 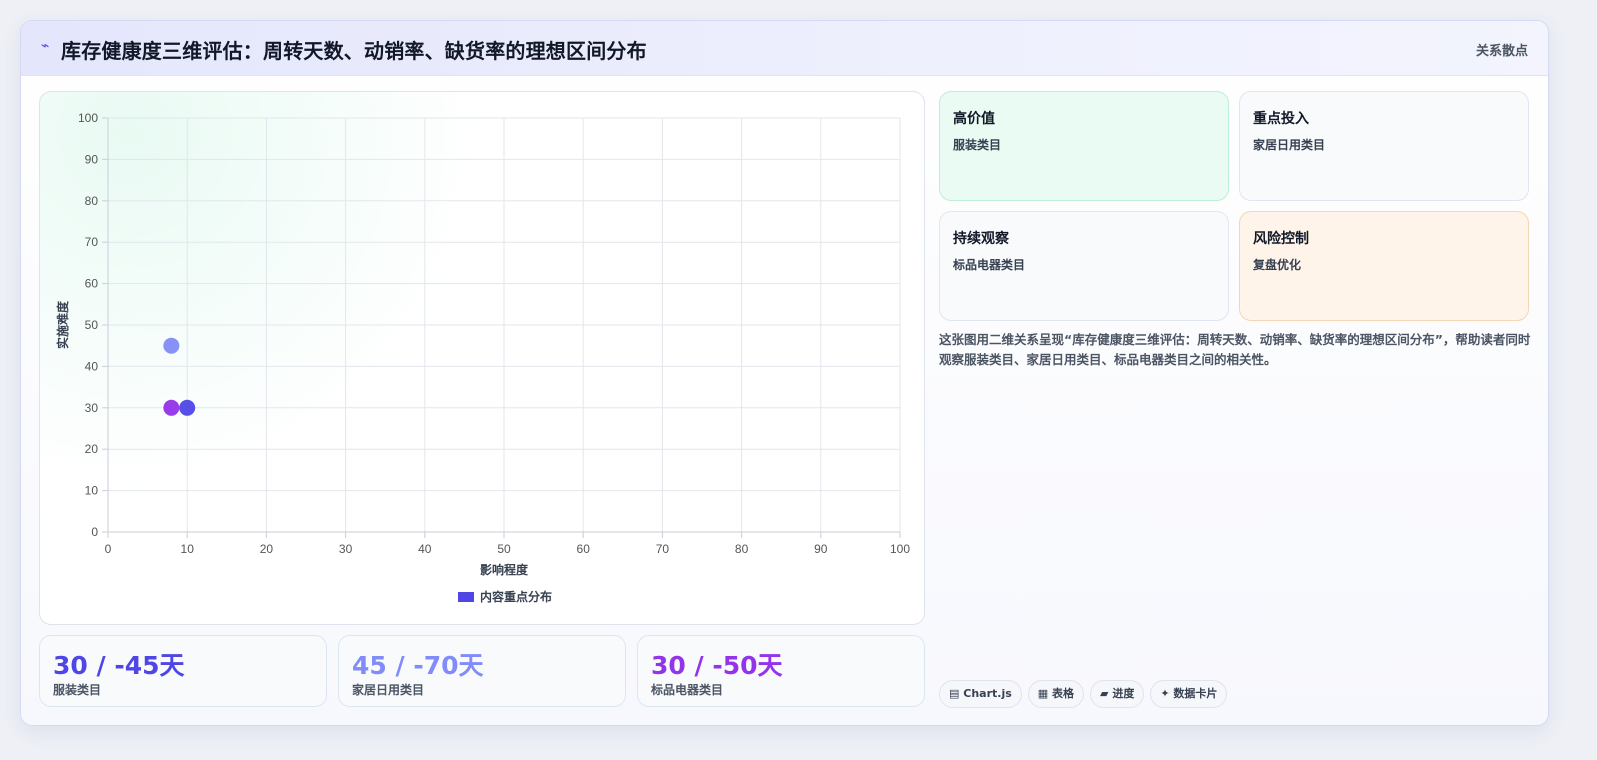 What do you see at coordinates (92, 284) in the screenshot?
I see `y-tick-label: 60` at bounding box center [92, 284].